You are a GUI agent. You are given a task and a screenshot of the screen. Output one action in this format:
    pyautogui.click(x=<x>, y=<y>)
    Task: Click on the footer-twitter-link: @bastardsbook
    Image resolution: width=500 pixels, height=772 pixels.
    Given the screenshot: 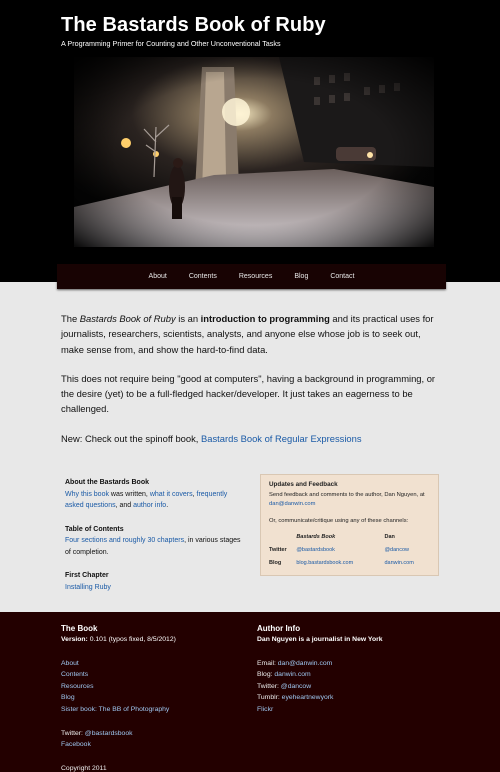 What is the action you would take?
    pyautogui.click(x=109, y=733)
    